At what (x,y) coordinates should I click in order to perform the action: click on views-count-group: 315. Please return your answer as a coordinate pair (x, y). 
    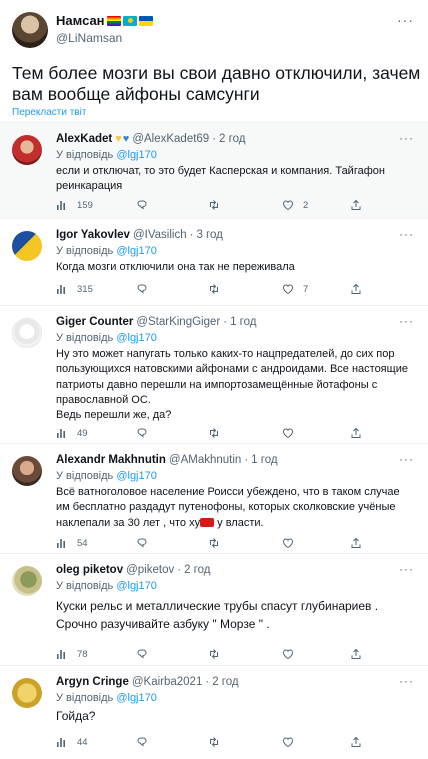
    Looking at the image, I should click on (74, 289).